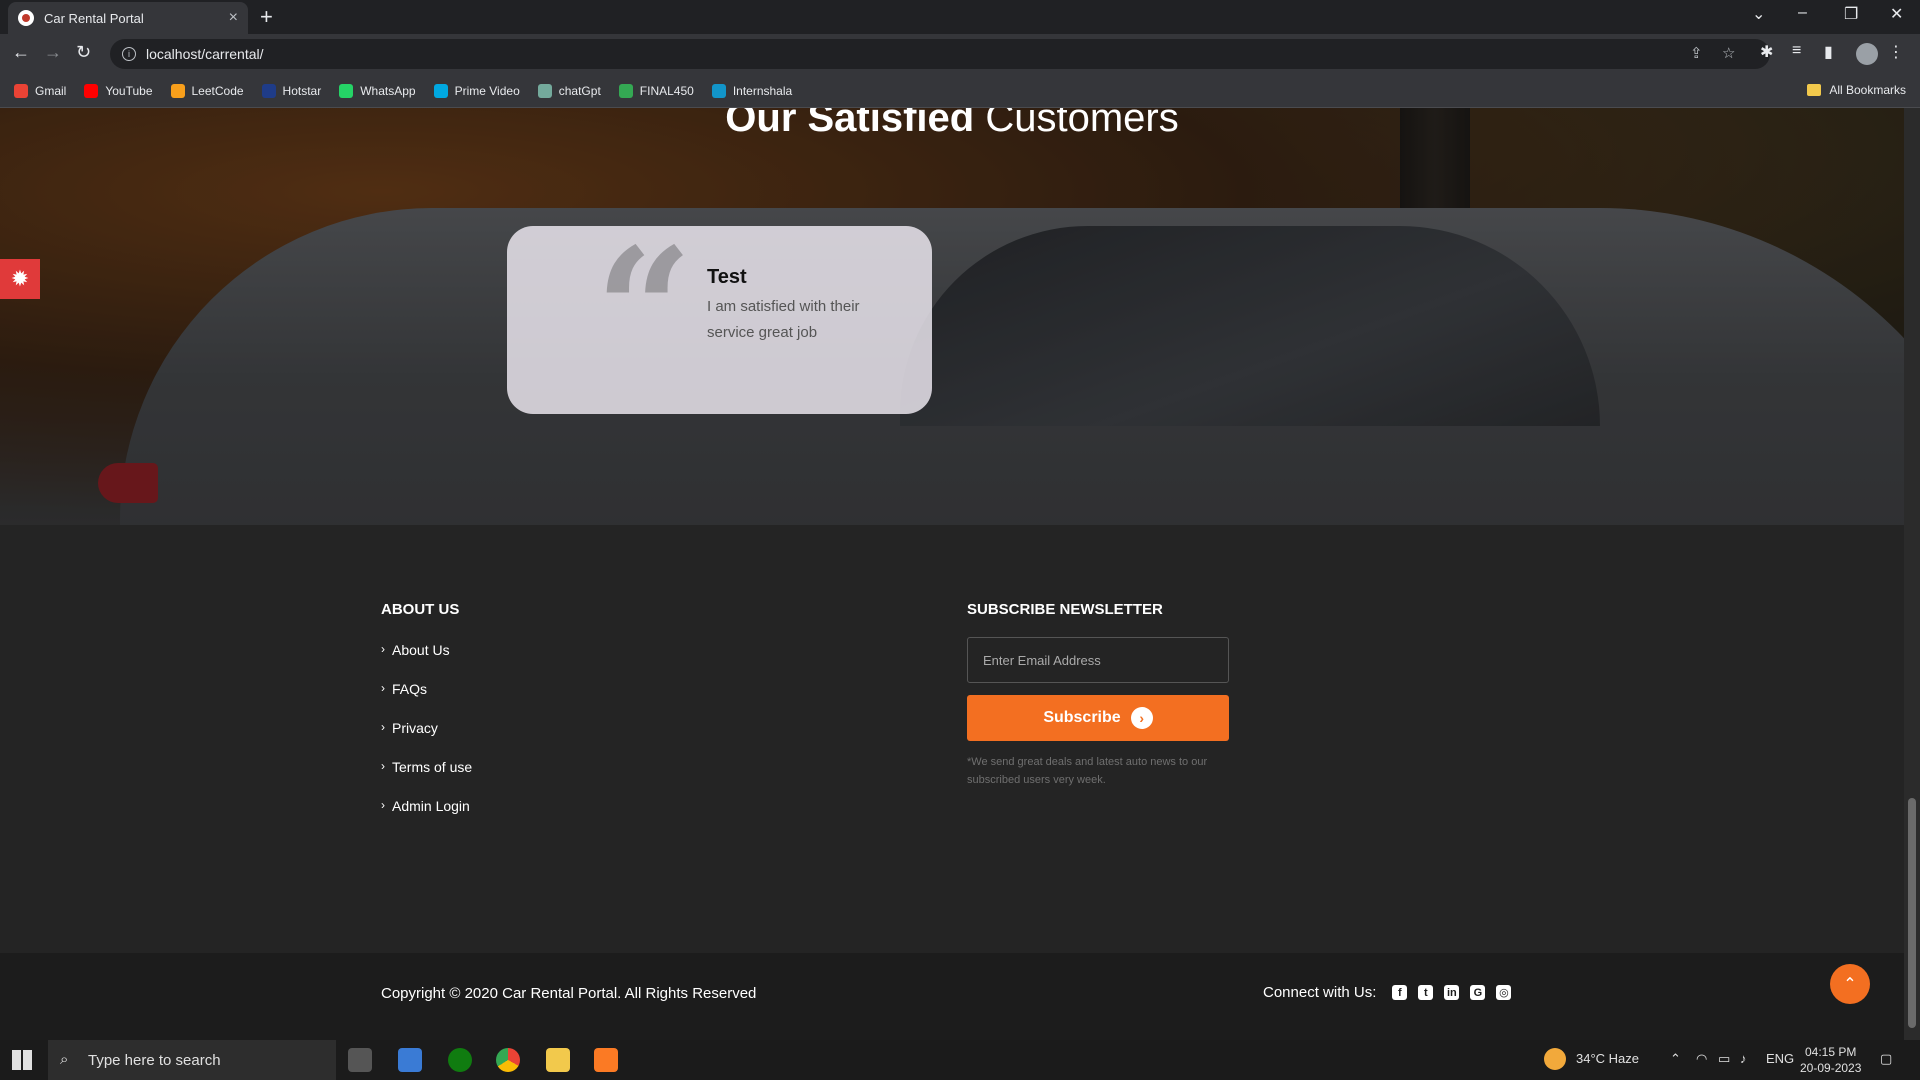  Describe the element at coordinates (22, 1060) in the screenshot. I see `windows-start-icon` at that location.